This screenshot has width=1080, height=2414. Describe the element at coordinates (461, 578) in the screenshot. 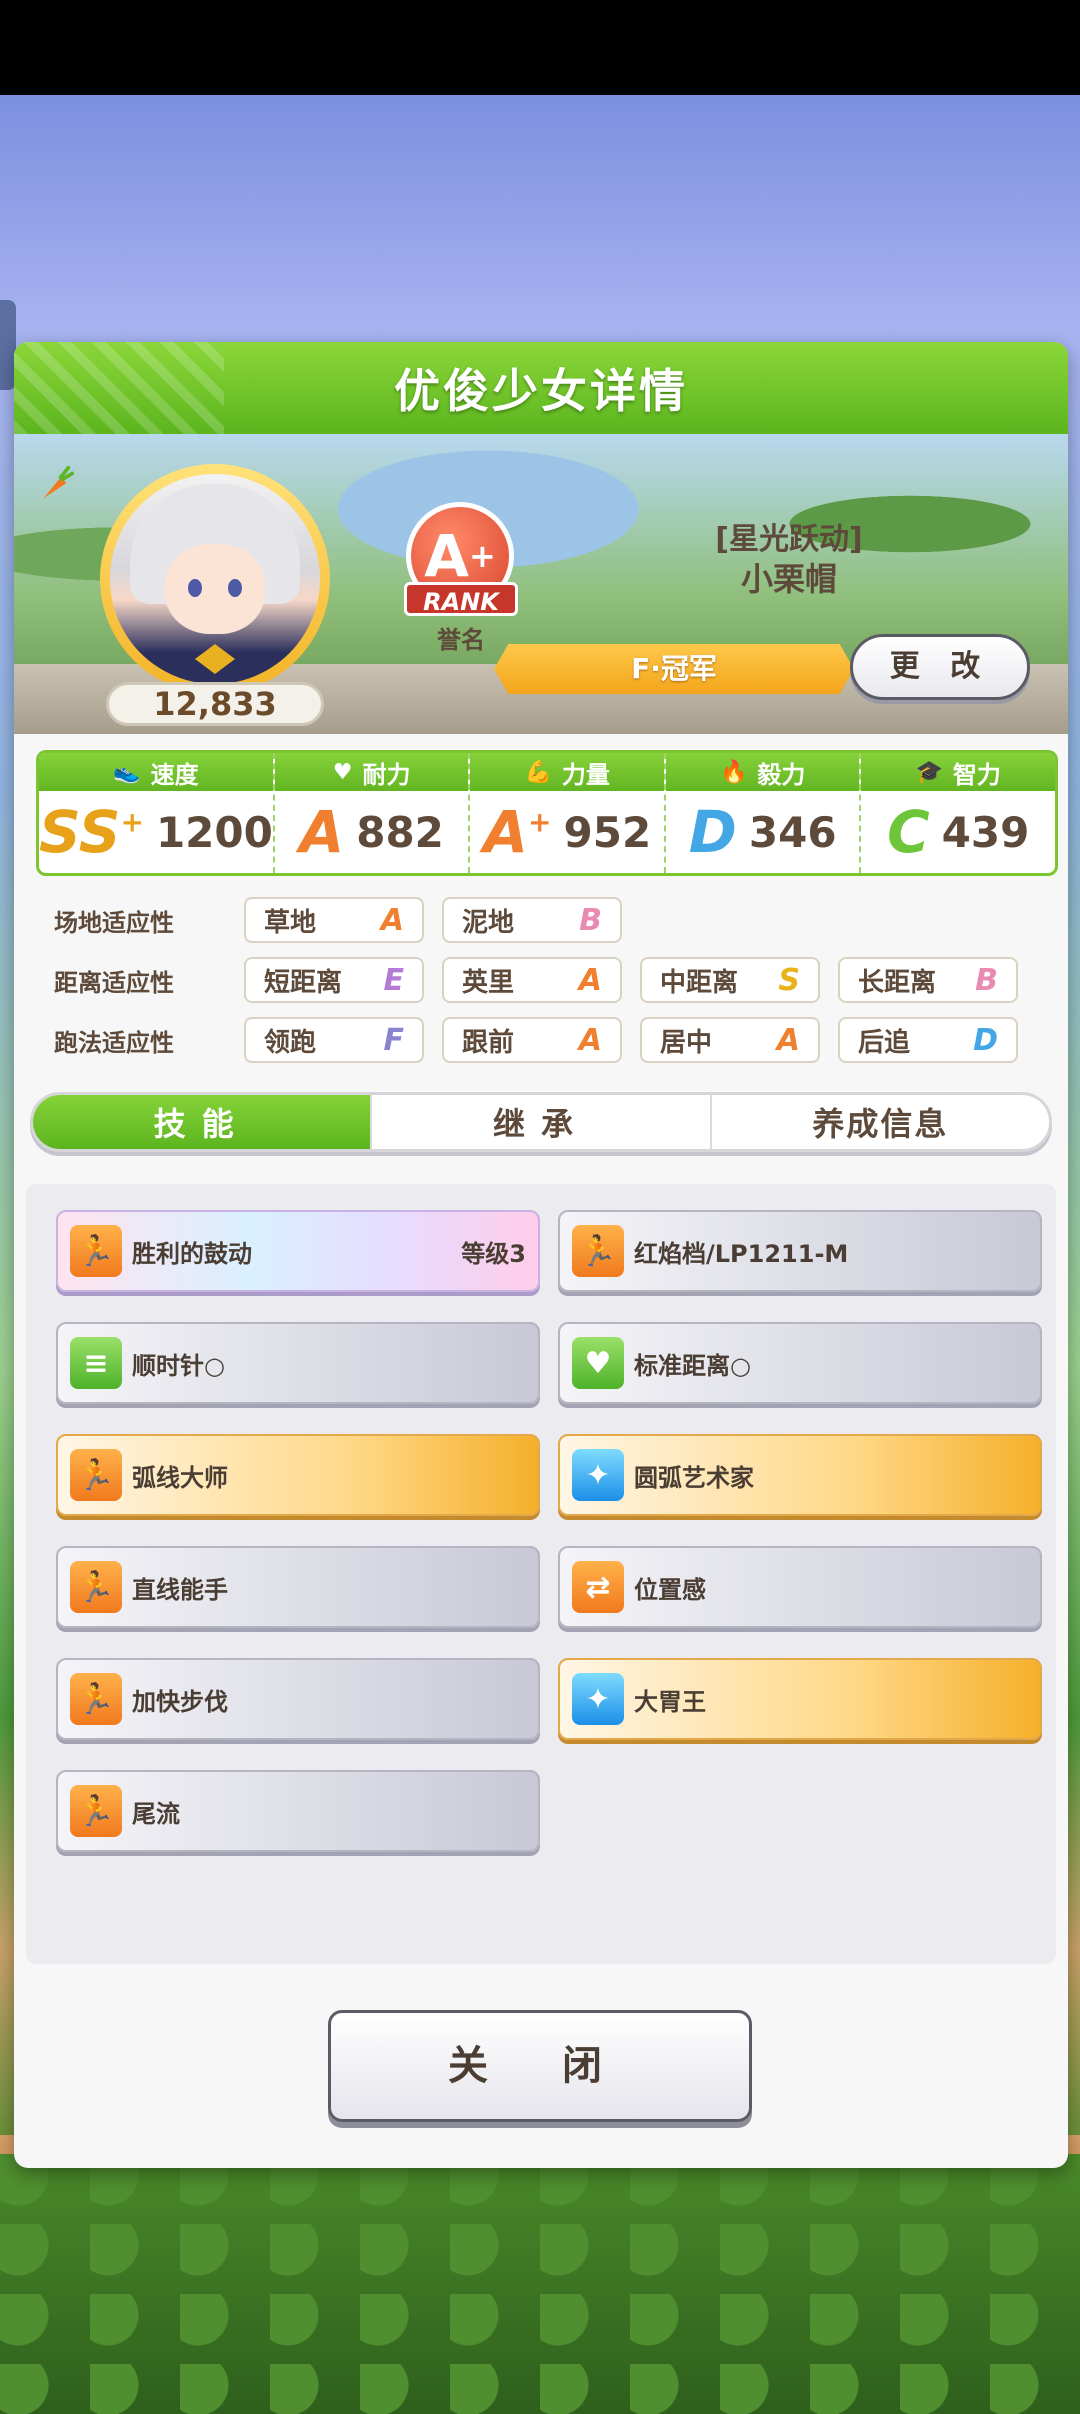

I see `rank-badge: A + RANK 誉名` at that location.